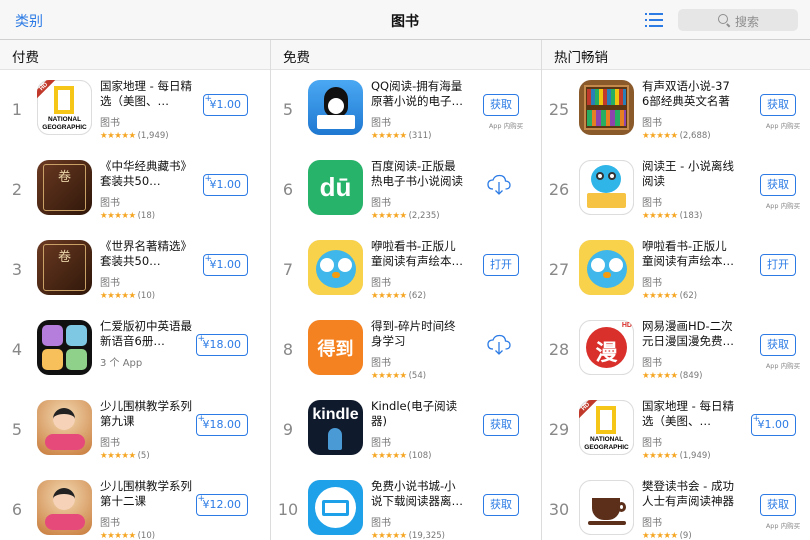 This screenshot has height=540, width=810. I want to click on list-item: 2卷《中华经典藏书》套装共50… 图书 ★★★★★(18) ¥1.00, so click(135, 197).